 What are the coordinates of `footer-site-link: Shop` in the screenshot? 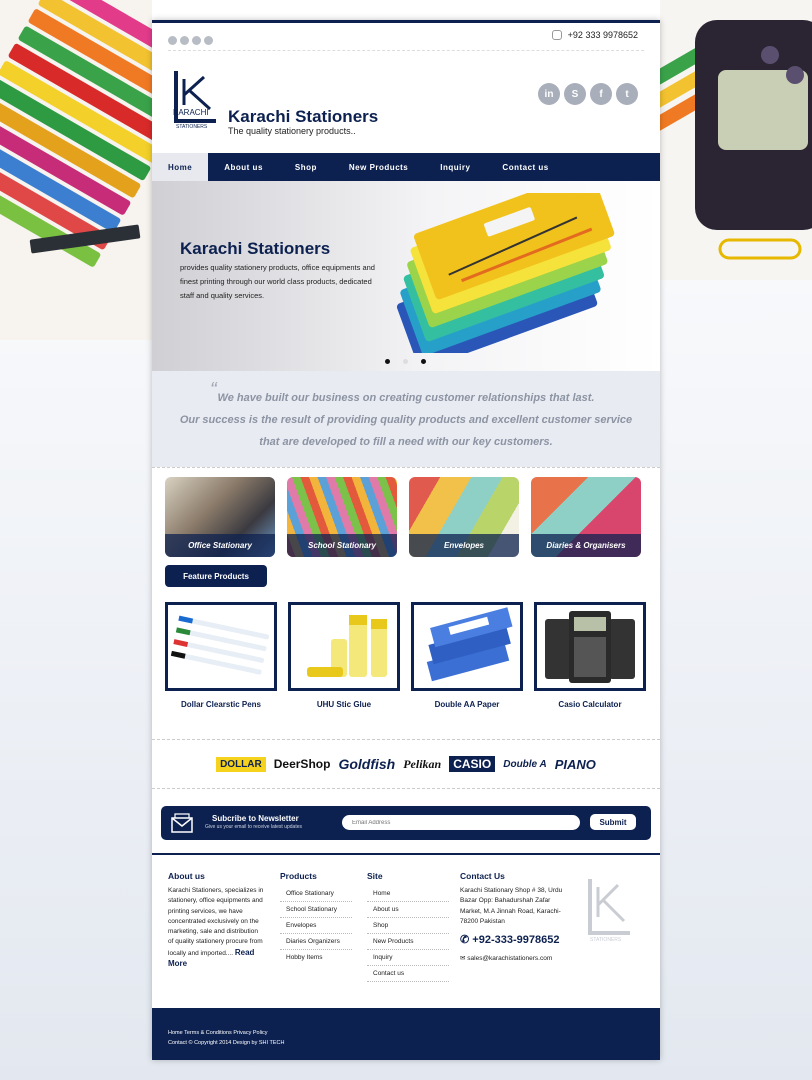 It's located at (408, 926).